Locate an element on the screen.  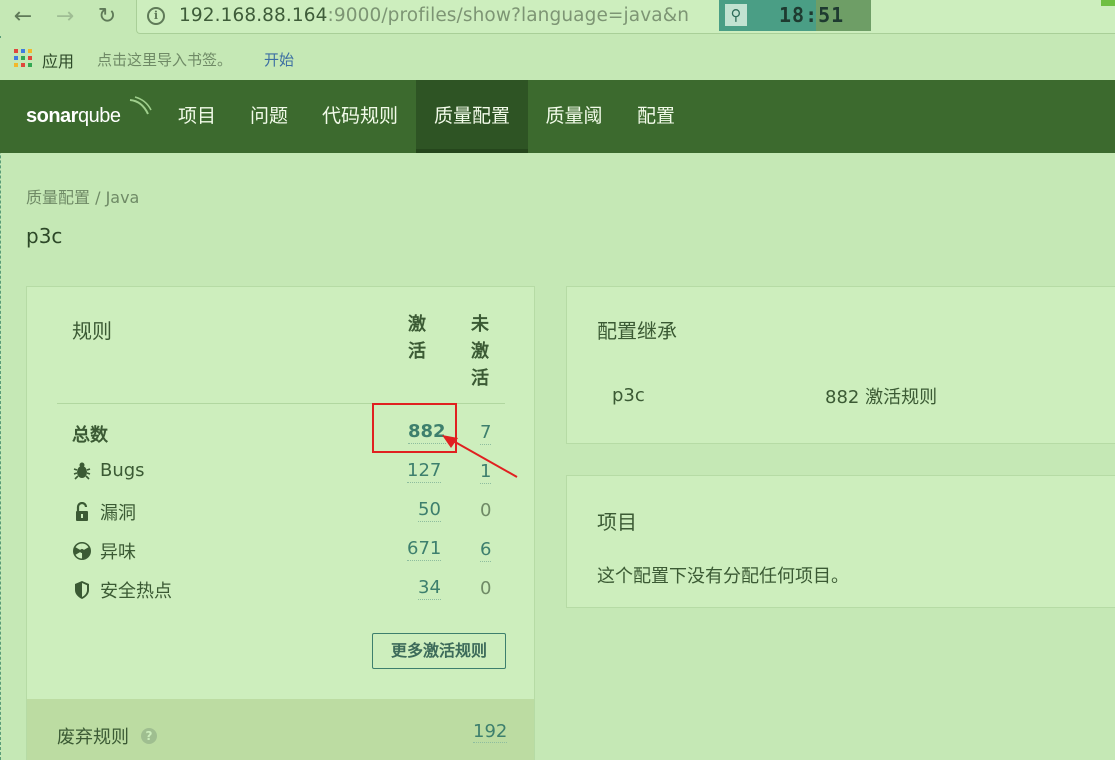
back-icon: ← is located at coordinates (23, 17).